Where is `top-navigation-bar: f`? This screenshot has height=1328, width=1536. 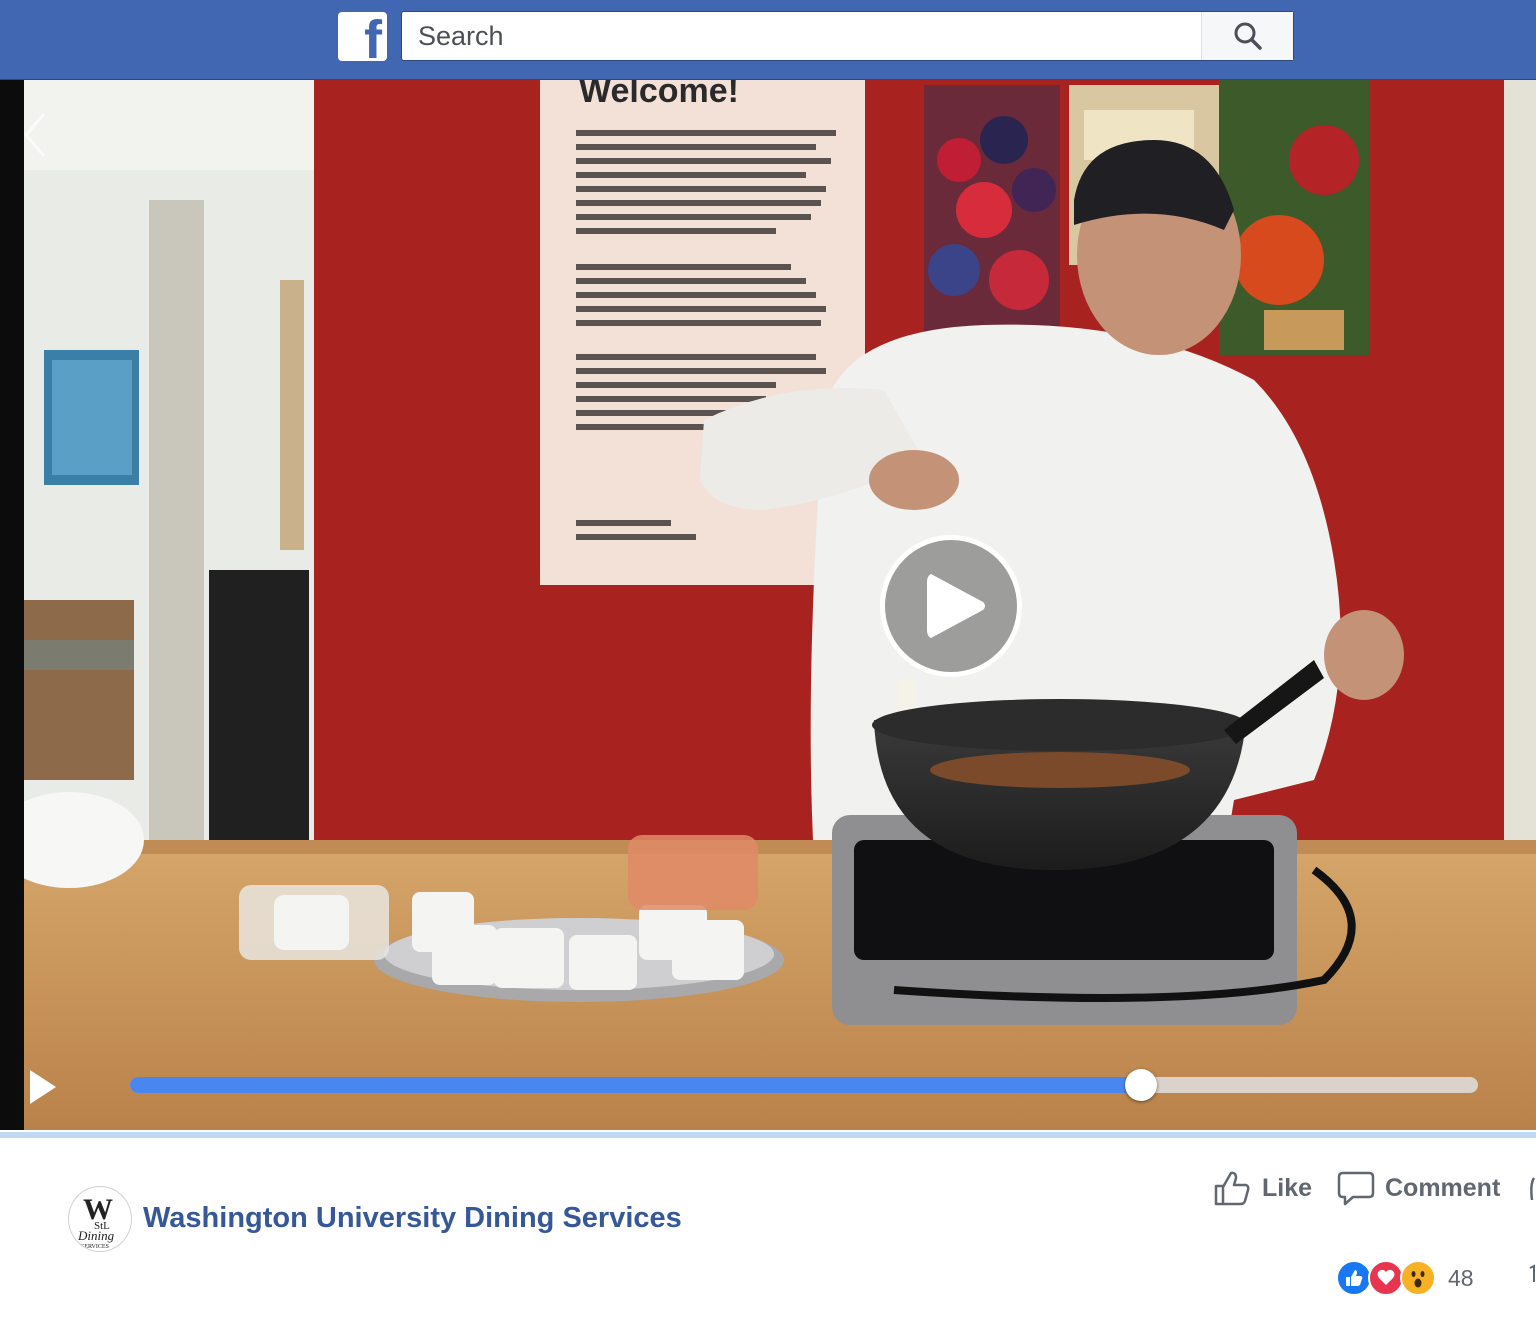 top-navigation-bar: f is located at coordinates (768, 40).